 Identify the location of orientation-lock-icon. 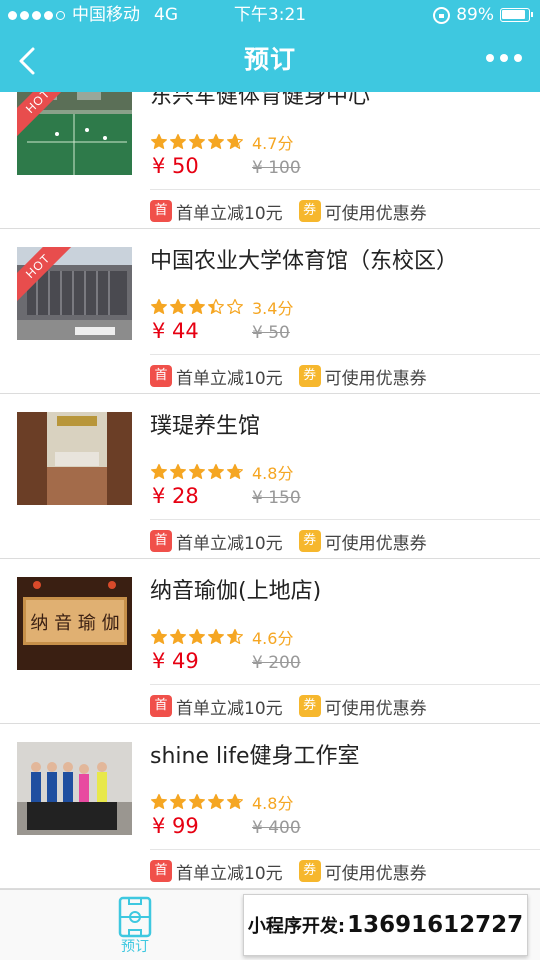
(442, 15).